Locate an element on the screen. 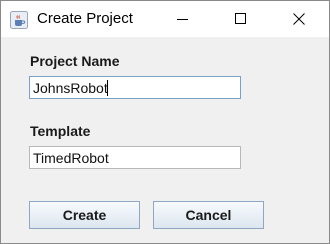  minimize-icon is located at coordinates (182, 19).